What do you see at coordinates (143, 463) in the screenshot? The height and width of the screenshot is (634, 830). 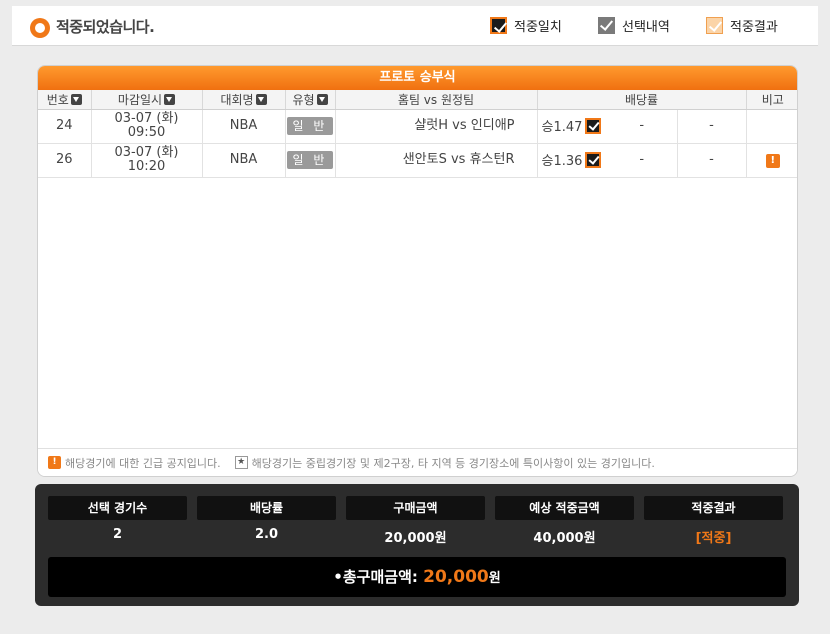 I see `note-warn-text: 해당경기에 대한 긴급 공지입니다.` at bounding box center [143, 463].